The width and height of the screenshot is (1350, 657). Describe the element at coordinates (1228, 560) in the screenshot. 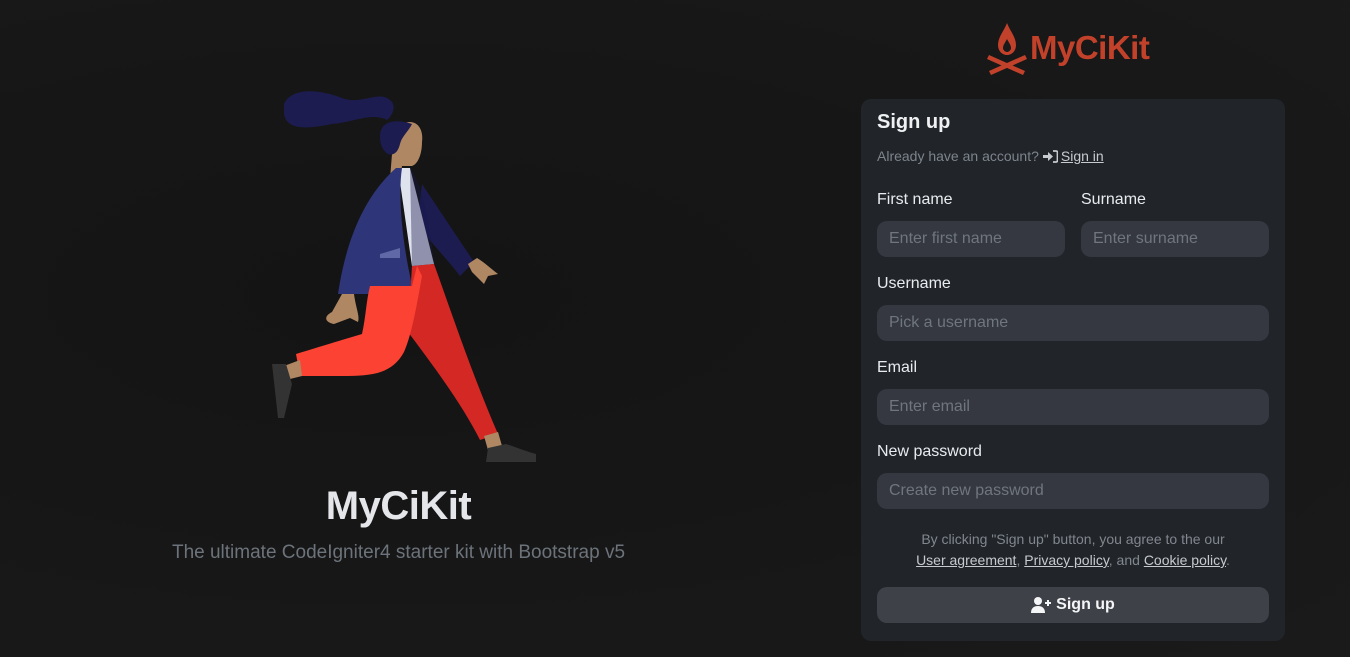

I see `terms-suffix: .` at that location.